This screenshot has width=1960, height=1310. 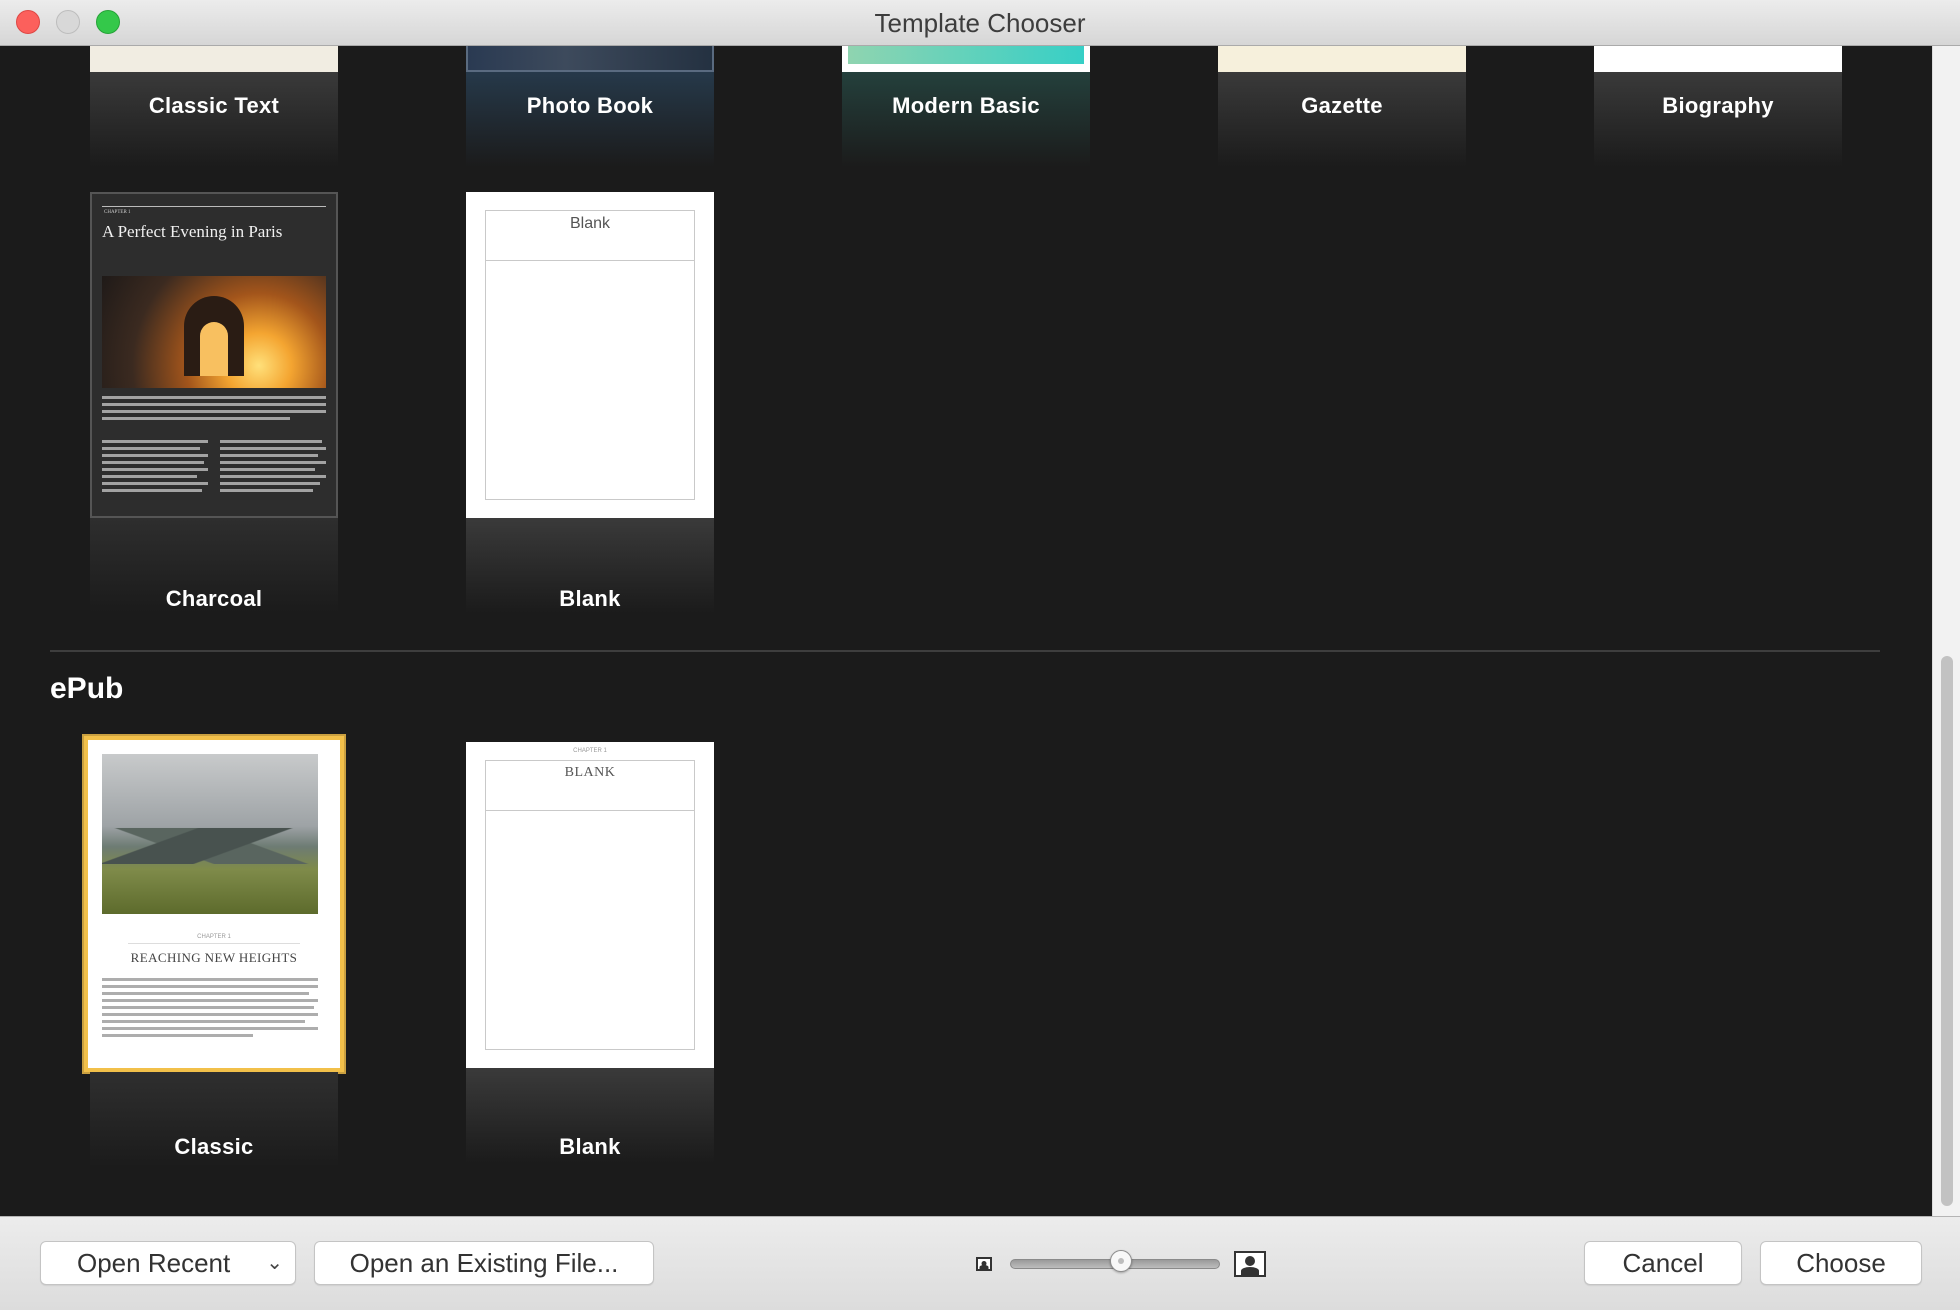 What do you see at coordinates (1841, 1263) in the screenshot?
I see `choose-button: Choose` at bounding box center [1841, 1263].